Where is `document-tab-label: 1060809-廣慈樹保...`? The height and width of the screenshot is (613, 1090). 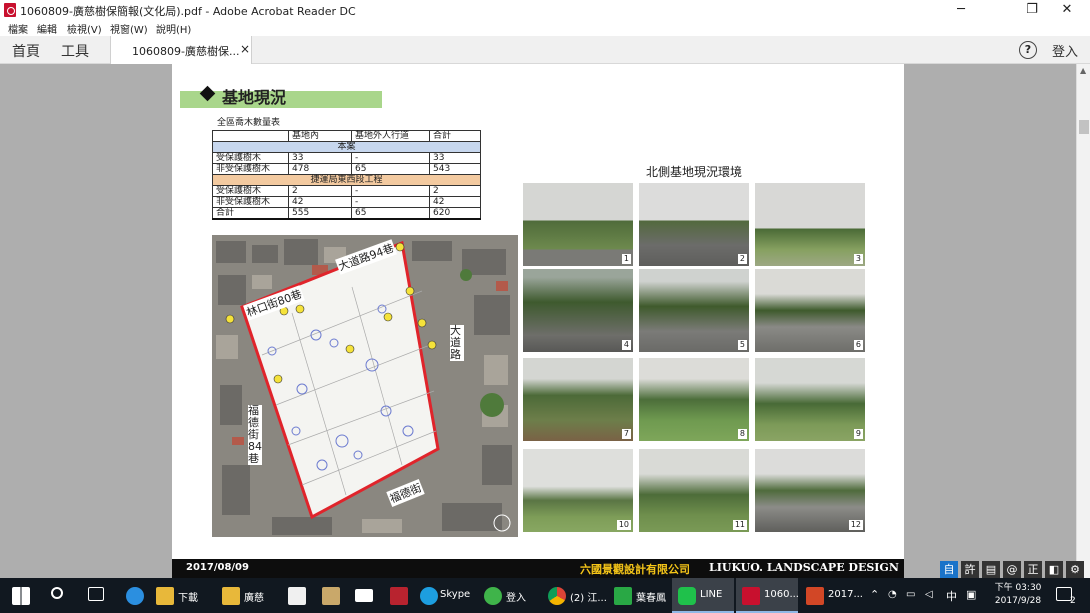 document-tab-label: 1060809-廣慈樹保... is located at coordinates (186, 51).